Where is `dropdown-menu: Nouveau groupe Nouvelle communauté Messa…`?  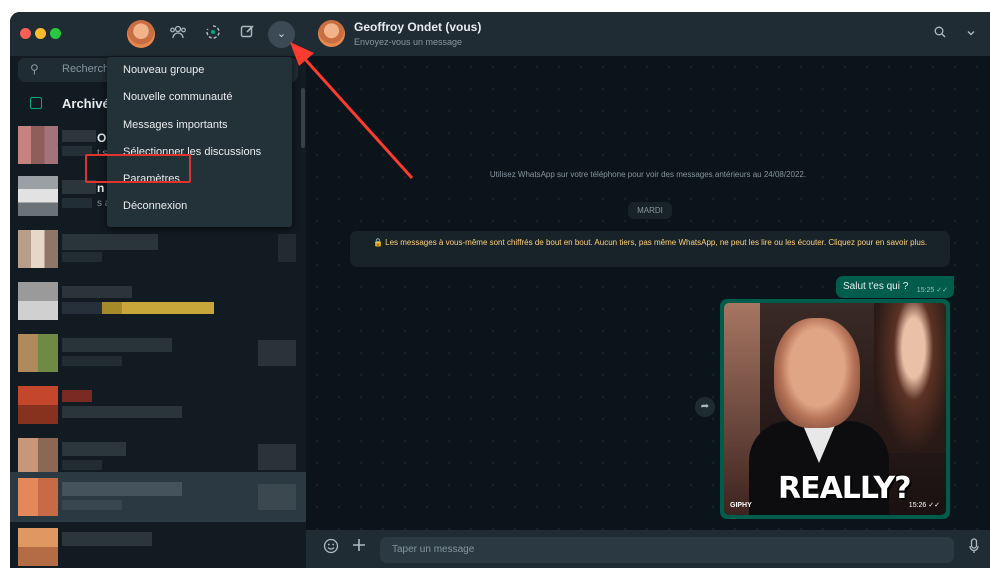
dropdown-menu: Nouveau groupe Nouvelle communauté Messa… is located at coordinates (199, 142).